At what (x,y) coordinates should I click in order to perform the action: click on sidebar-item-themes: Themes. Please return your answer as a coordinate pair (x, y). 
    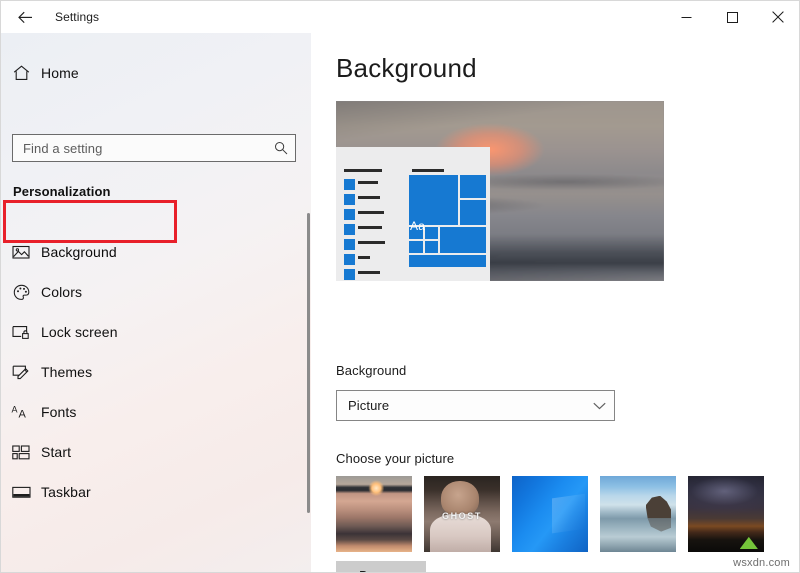
    Looking at the image, I should click on (151, 372).